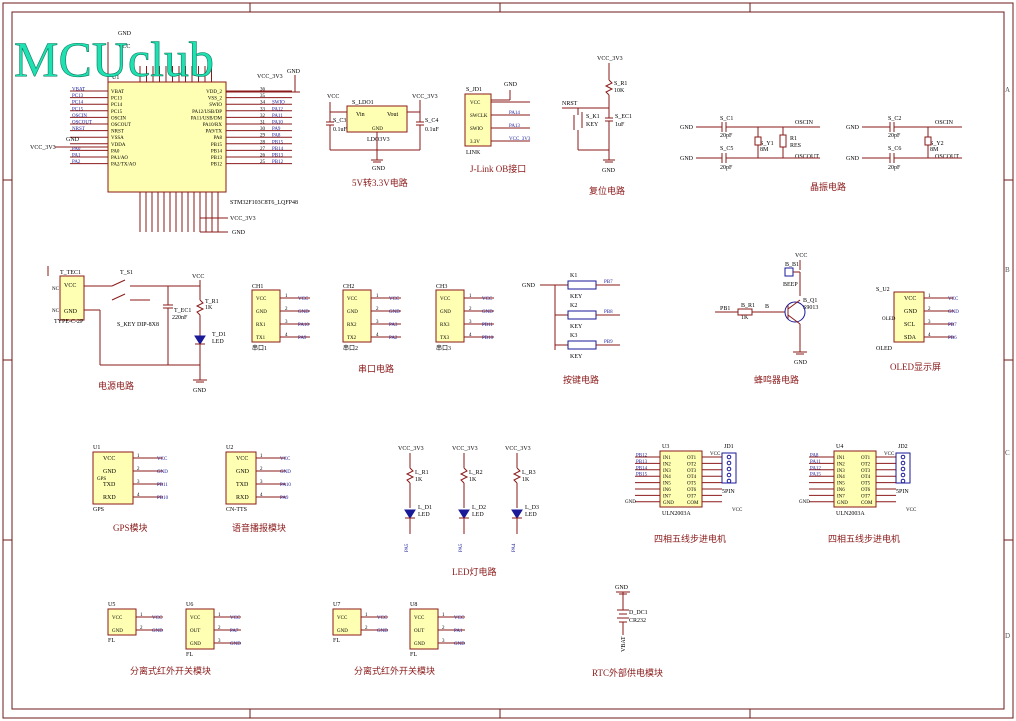 This screenshot has width=1016, height=721. What do you see at coordinates (195, 618) in the screenshot?
I see `ir1-module-b-pin-label: VCC` at bounding box center [195, 618].